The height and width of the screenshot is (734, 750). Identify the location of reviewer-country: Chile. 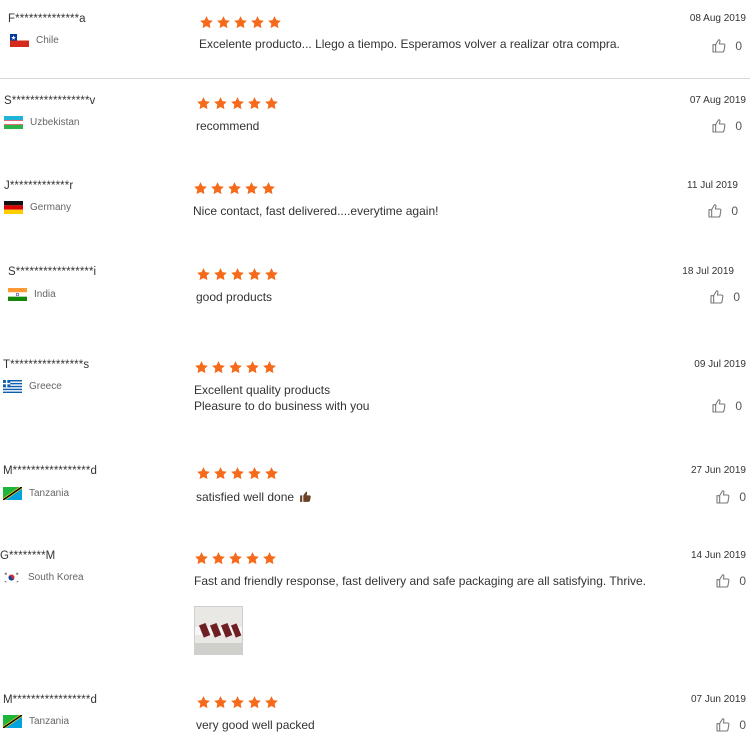
(34, 40).